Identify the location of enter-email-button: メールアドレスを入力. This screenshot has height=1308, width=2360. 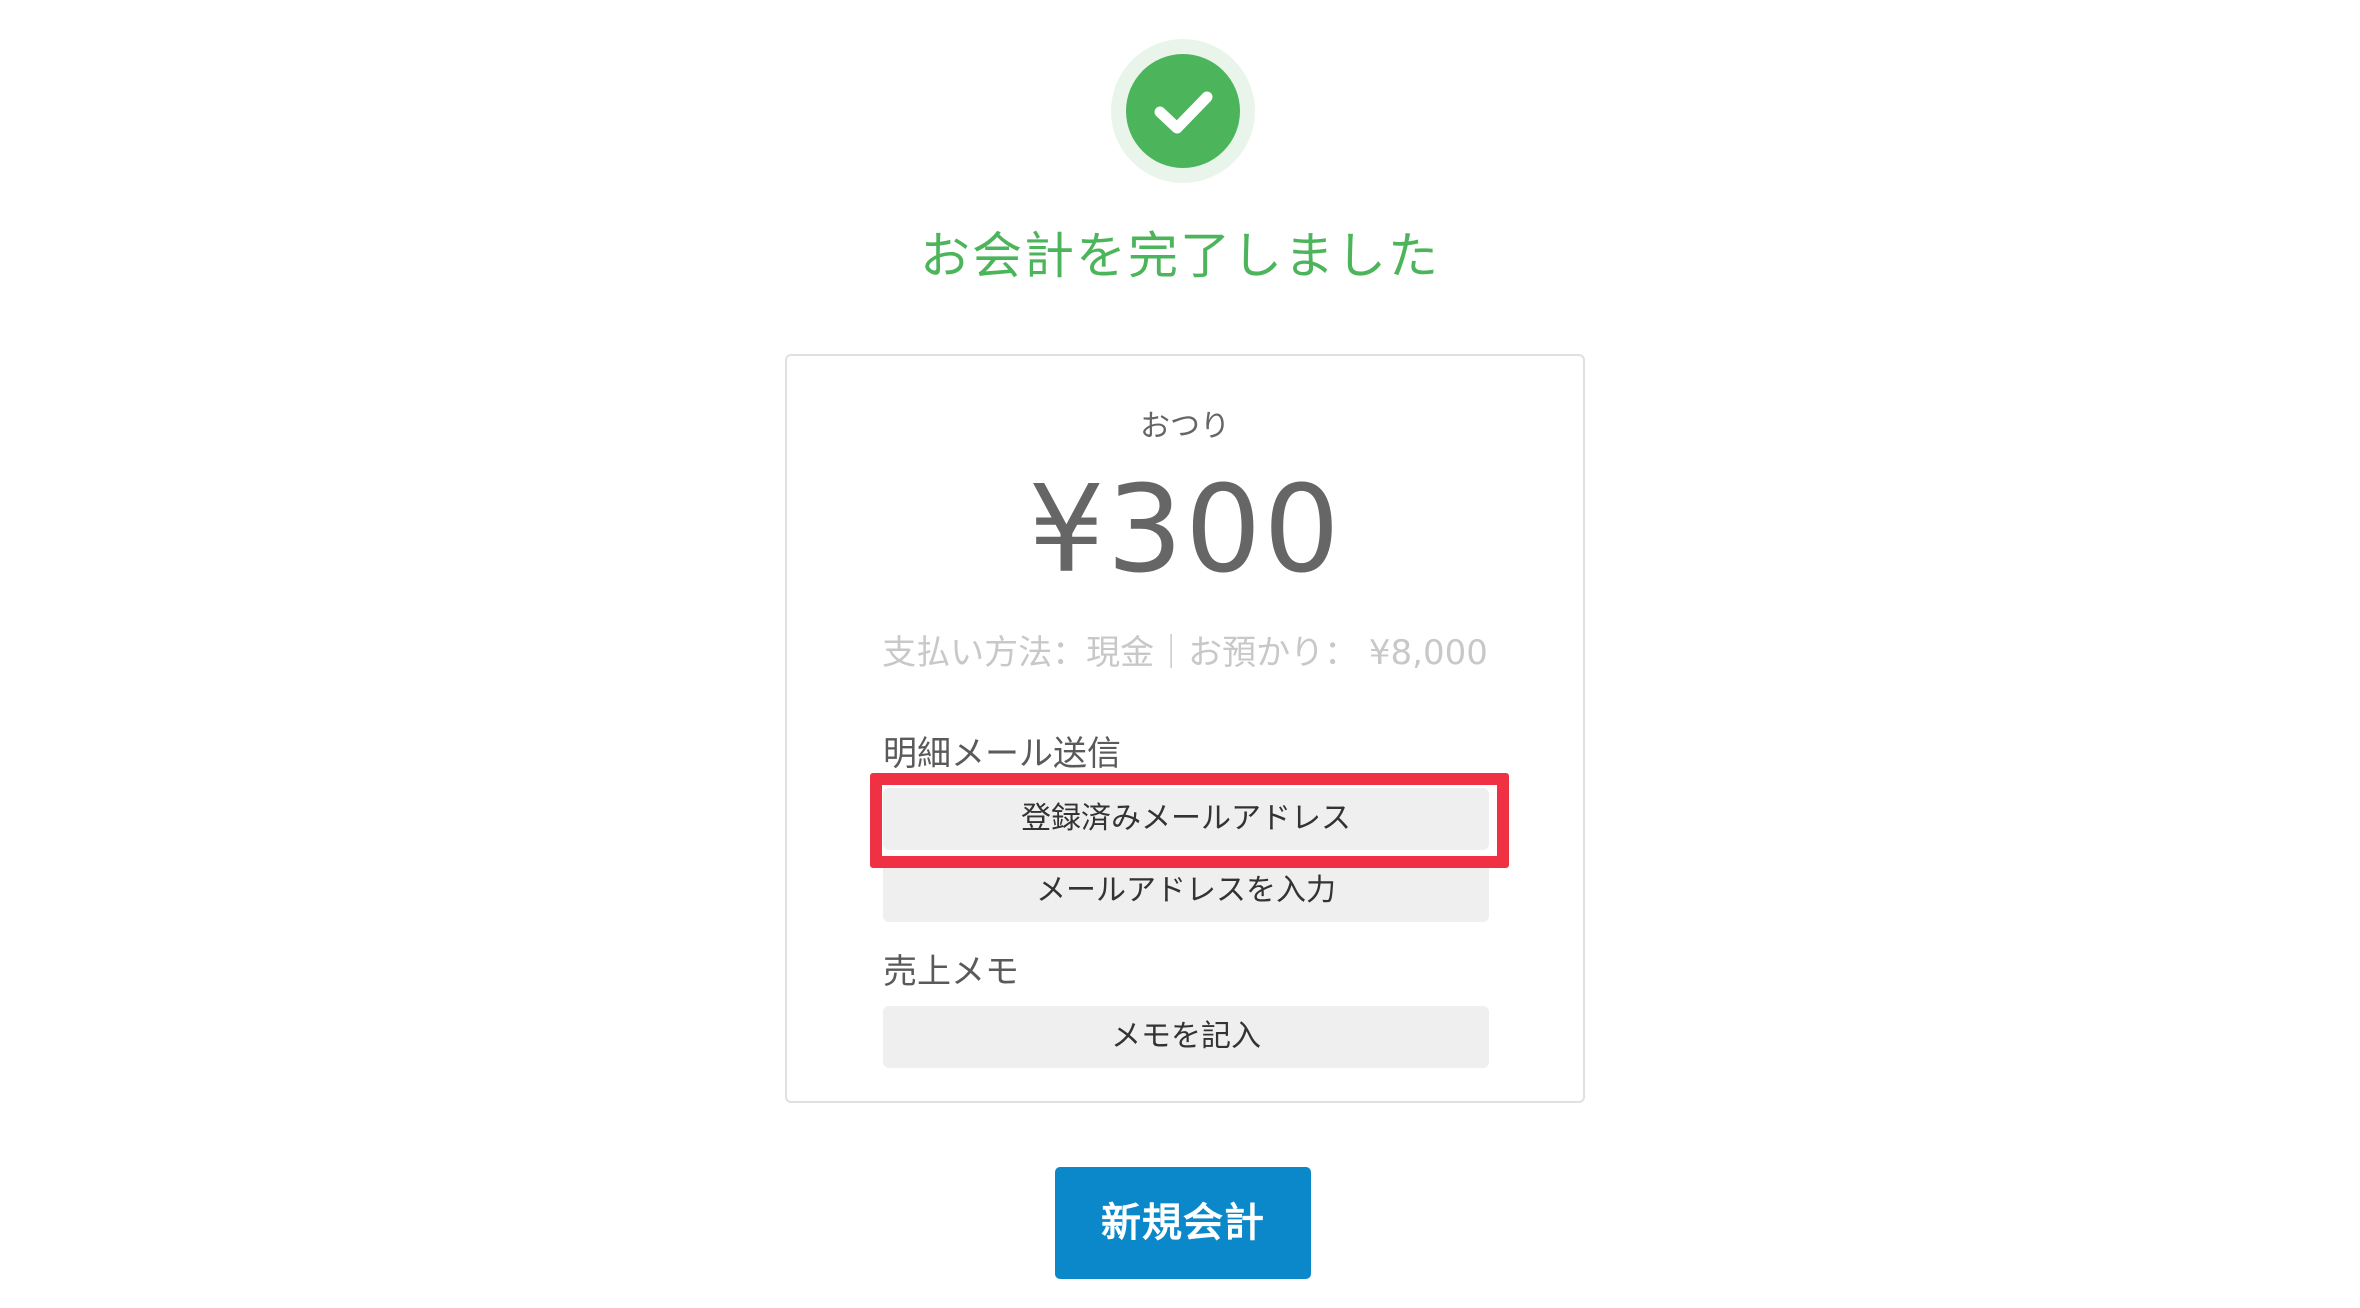
(1186, 891).